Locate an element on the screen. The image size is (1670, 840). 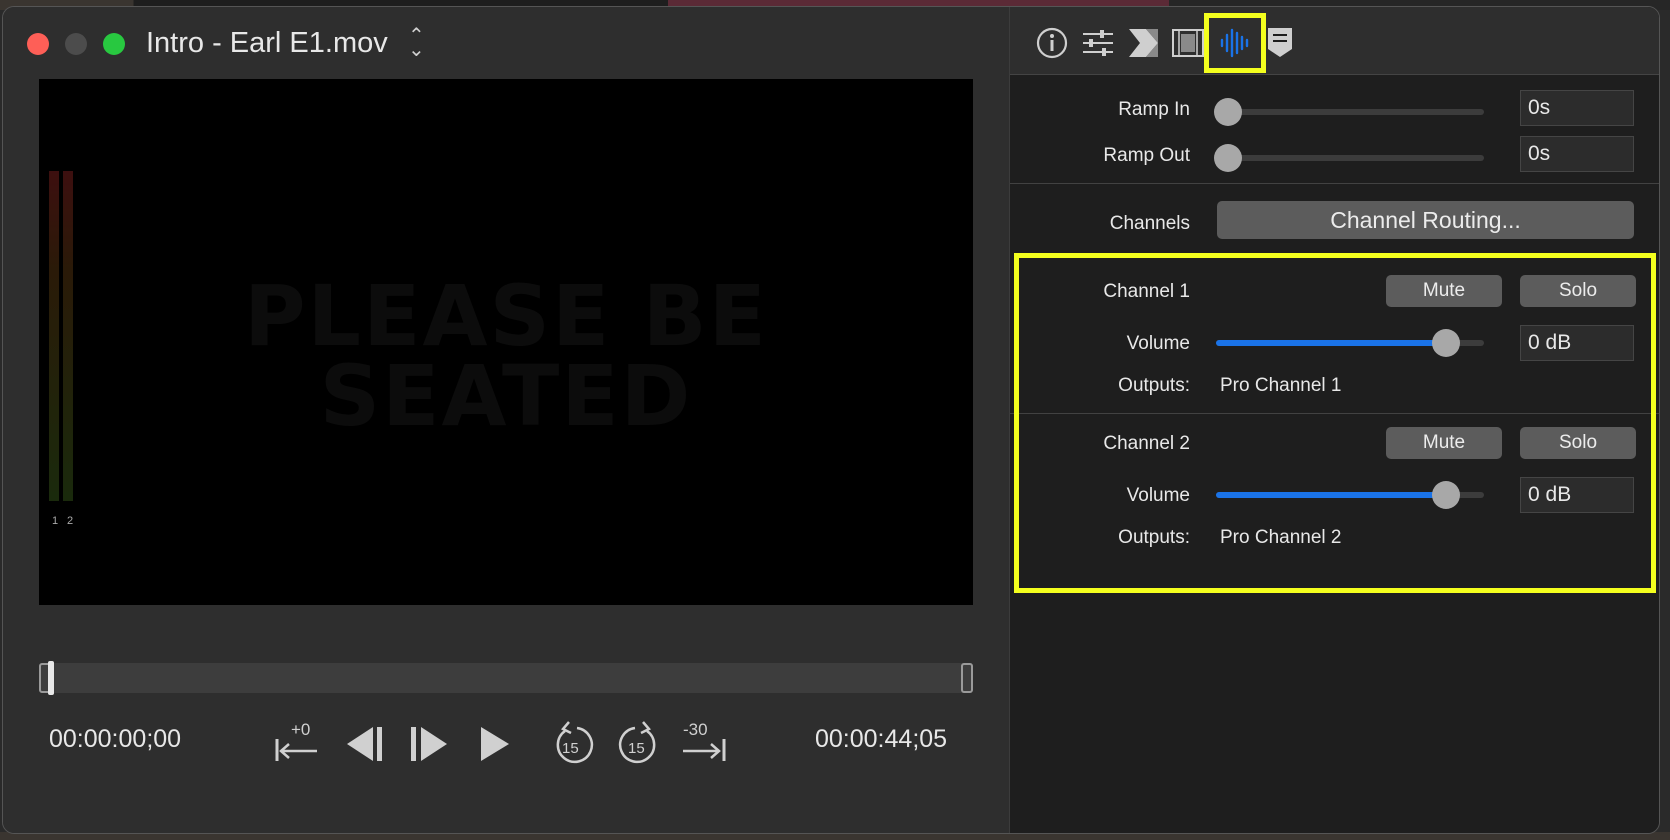
inspector-tab-bar is located at coordinates (1334, 41).